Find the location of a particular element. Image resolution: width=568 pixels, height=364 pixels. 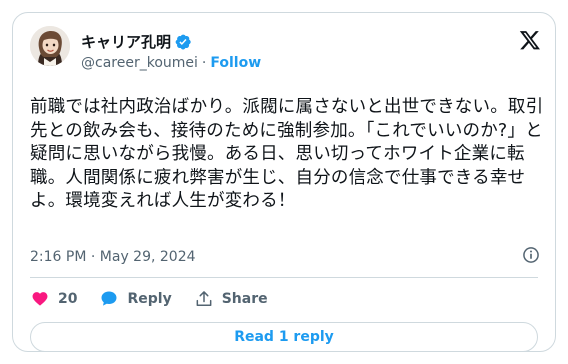

reply-button: Reply is located at coordinates (135, 299).